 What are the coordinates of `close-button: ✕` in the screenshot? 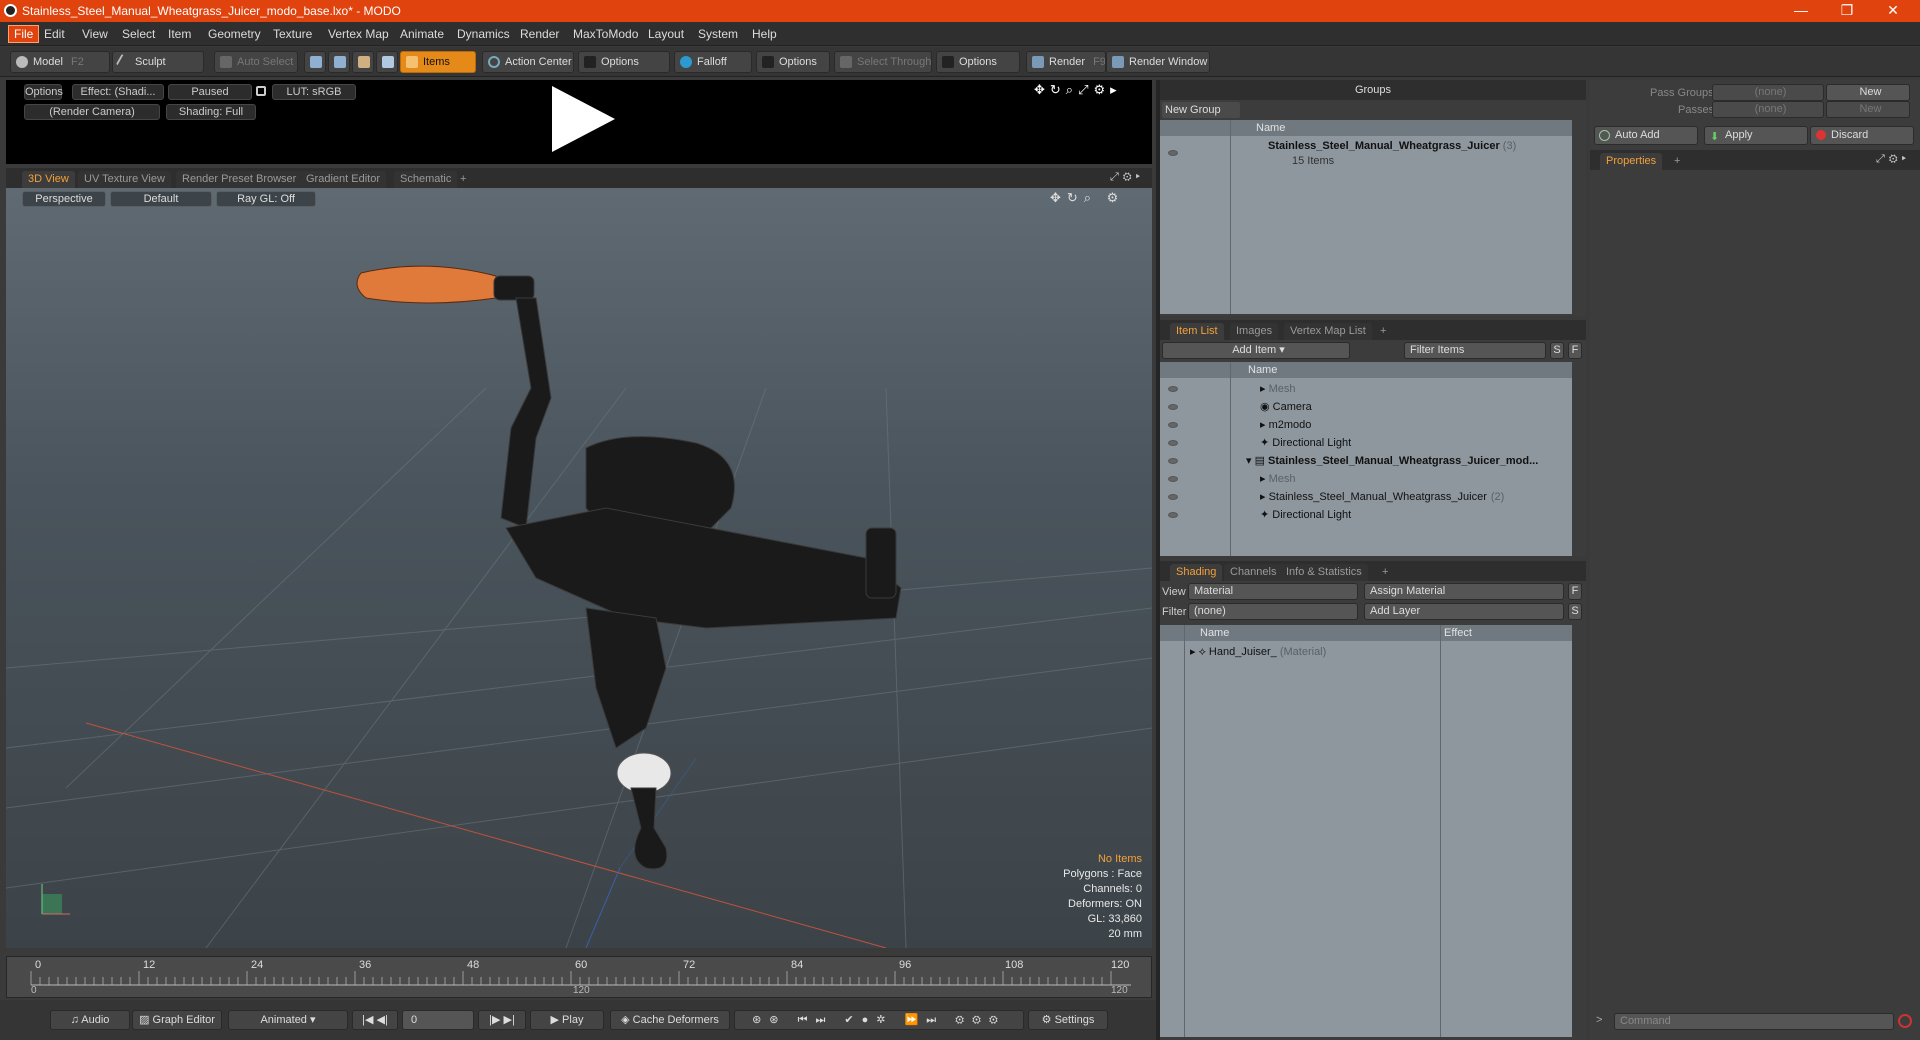 It's located at (1893, 11).